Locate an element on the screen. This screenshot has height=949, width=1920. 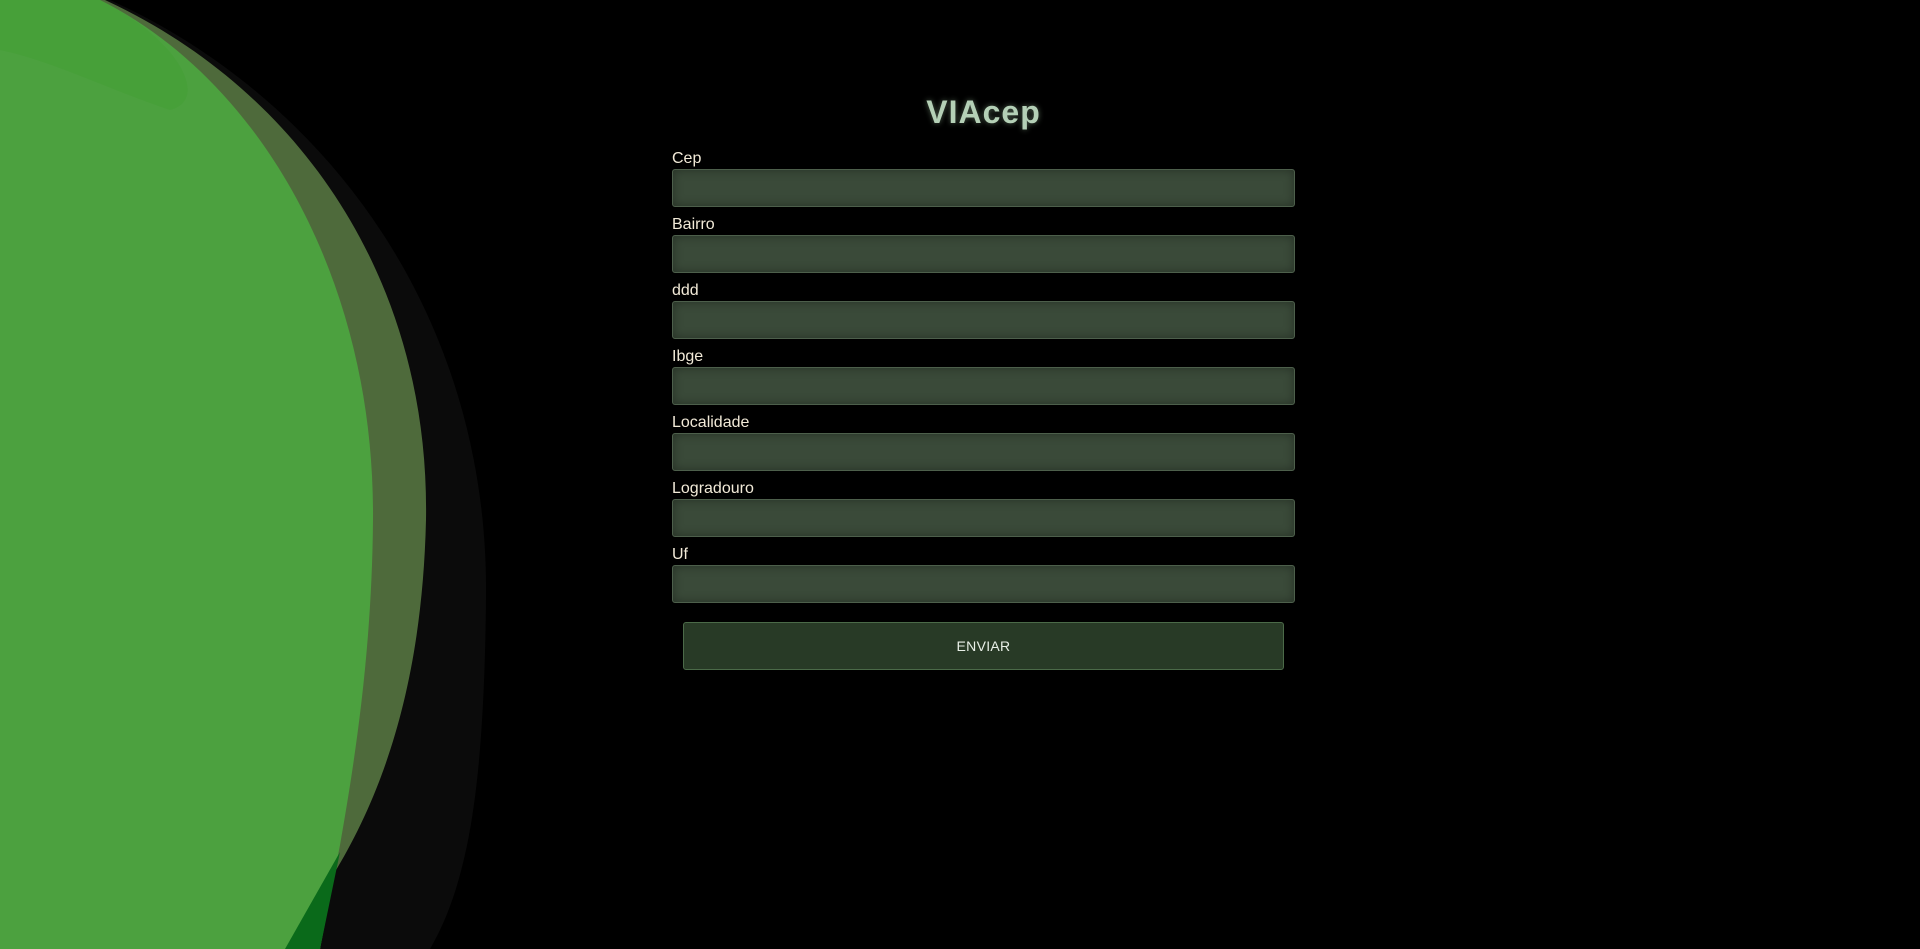
ibge-input is located at coordinates (983, 386).